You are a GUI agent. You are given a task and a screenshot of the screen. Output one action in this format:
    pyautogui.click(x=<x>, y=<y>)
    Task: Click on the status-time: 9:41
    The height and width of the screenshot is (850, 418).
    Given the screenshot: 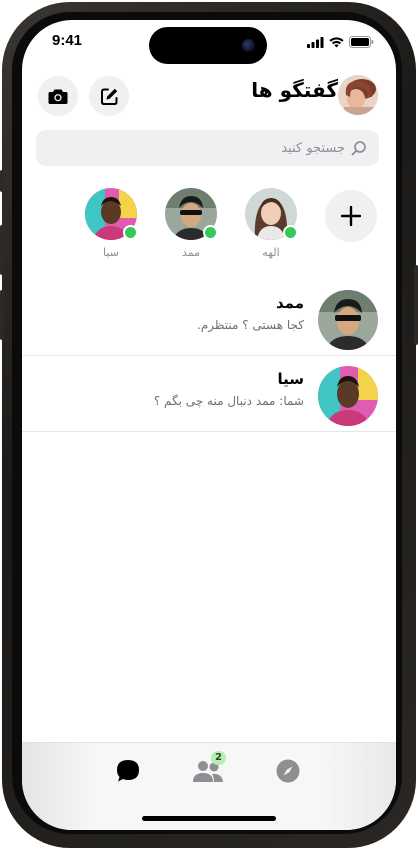 What is the action you would take?
    pyautogui.click(x=67, y=40)
    